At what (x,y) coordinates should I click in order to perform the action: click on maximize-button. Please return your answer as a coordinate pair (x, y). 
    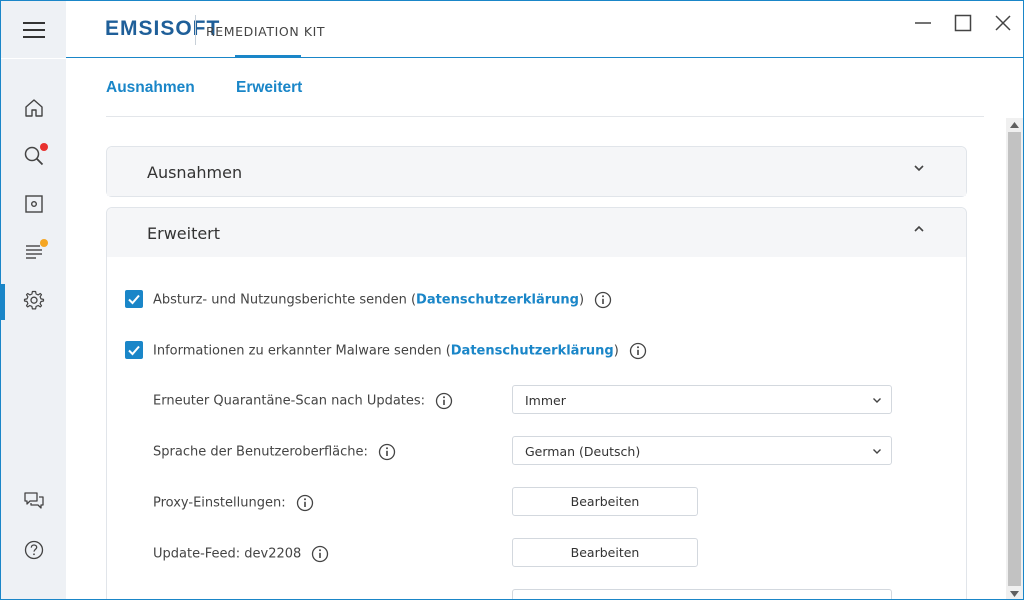
    Looking at the image, I should click on (963, 23).